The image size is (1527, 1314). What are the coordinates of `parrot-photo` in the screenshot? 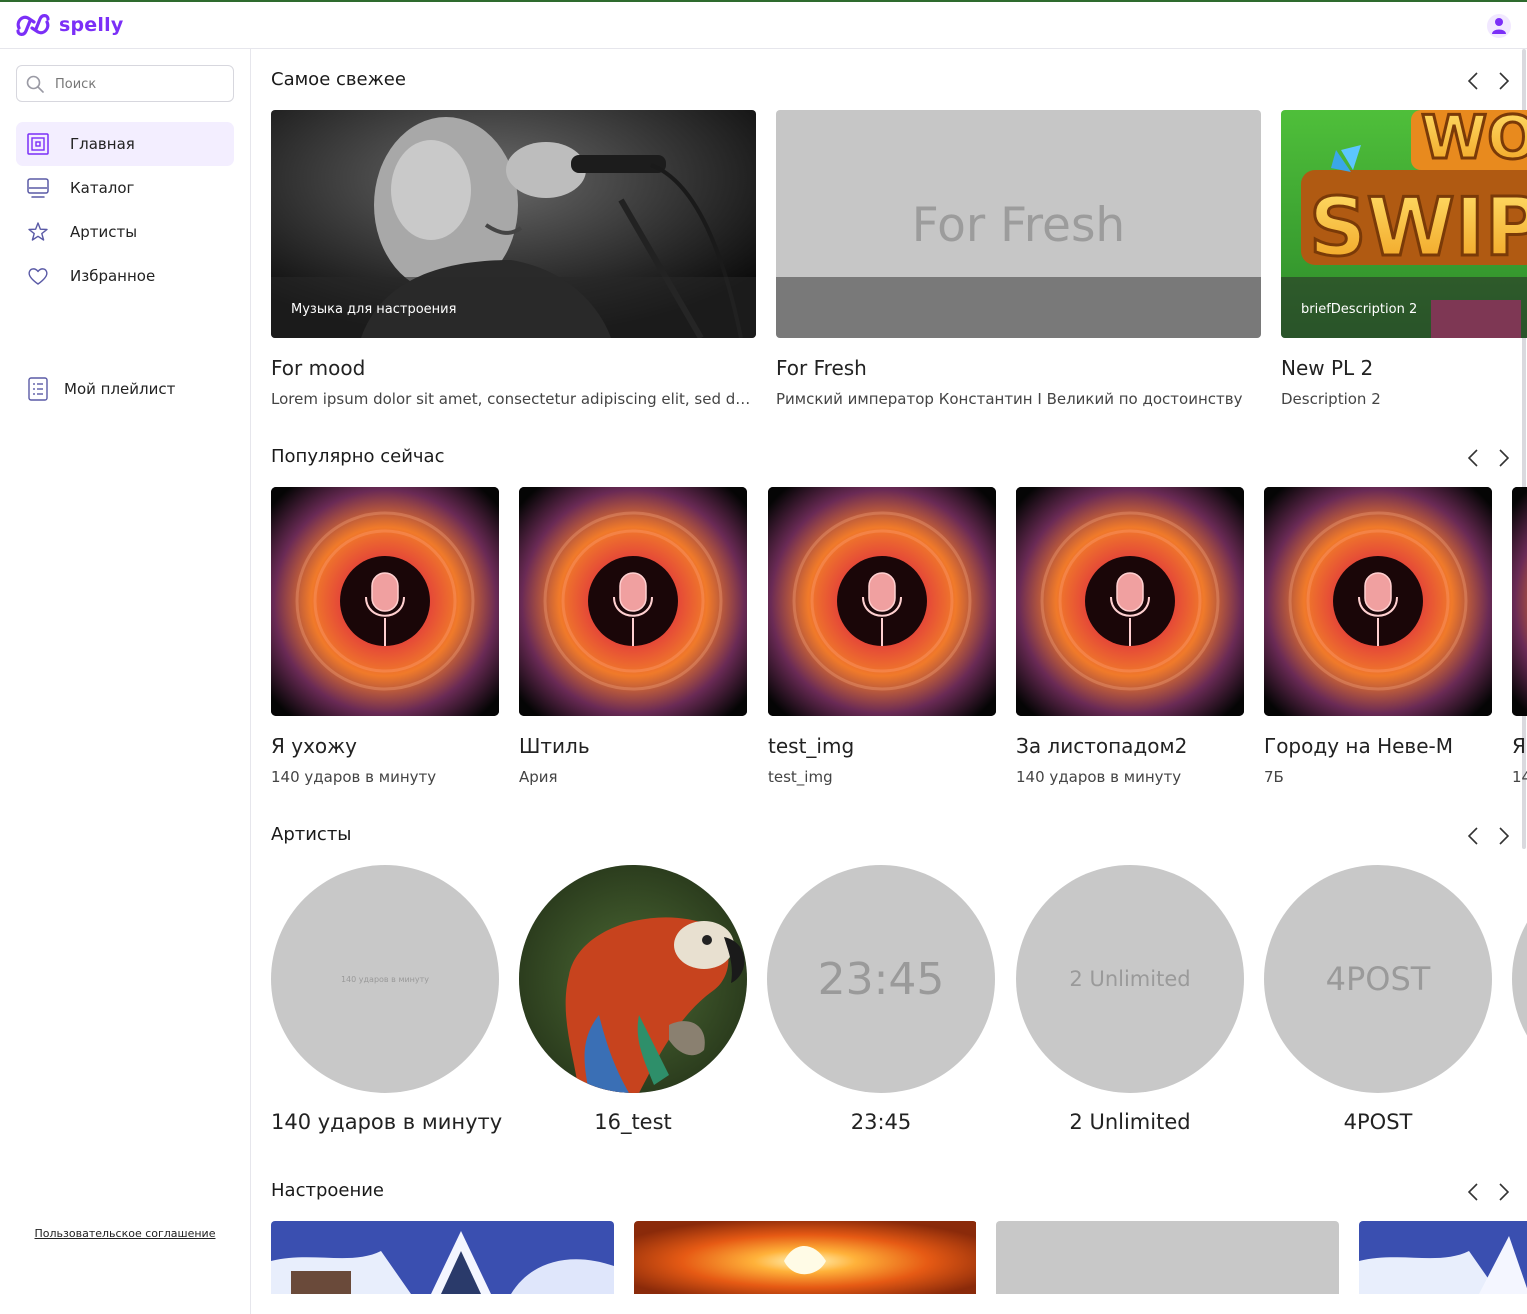 It's located at (633, 979).